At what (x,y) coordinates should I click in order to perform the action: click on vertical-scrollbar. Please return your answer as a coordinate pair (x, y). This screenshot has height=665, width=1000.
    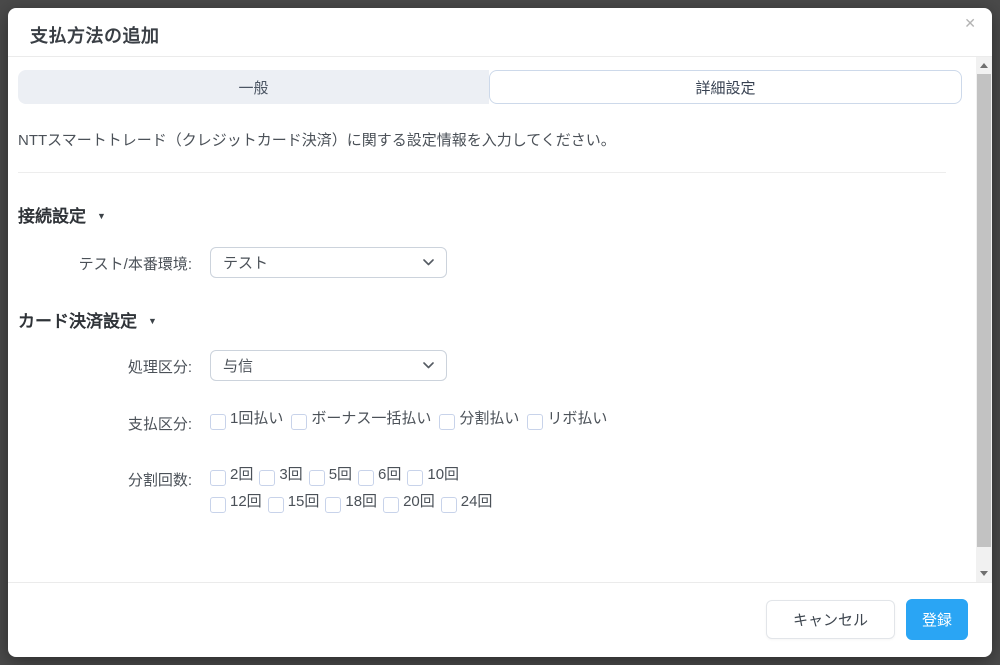
    Looking at the image, I should click on (984, 319).